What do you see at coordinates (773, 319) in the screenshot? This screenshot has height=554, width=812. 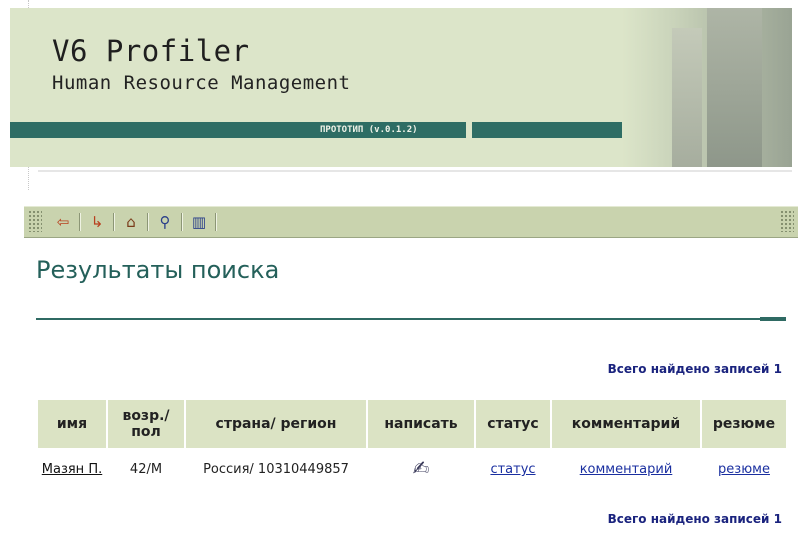 I see `heading-rule-end` at bounding box center [773, 319].